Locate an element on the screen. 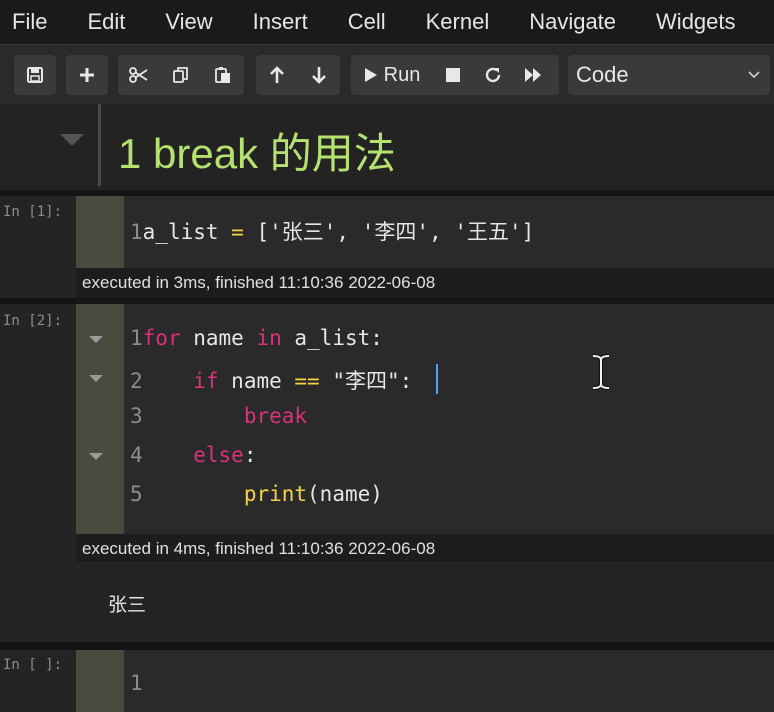 This screenshot has width=774, height=712. code-line: 5 print(name) is located at coordinates (256, 494).